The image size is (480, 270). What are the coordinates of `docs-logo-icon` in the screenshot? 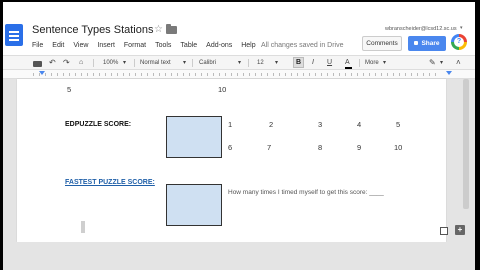 It's located at (14, 35).